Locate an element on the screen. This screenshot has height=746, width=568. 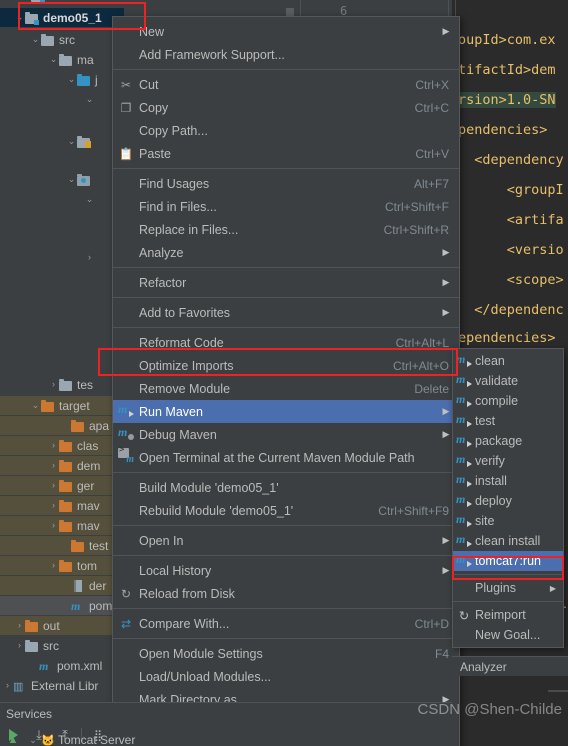
menu-item-cut: ✂ Cut Ctrl+X is located at coordinates (286, 84).